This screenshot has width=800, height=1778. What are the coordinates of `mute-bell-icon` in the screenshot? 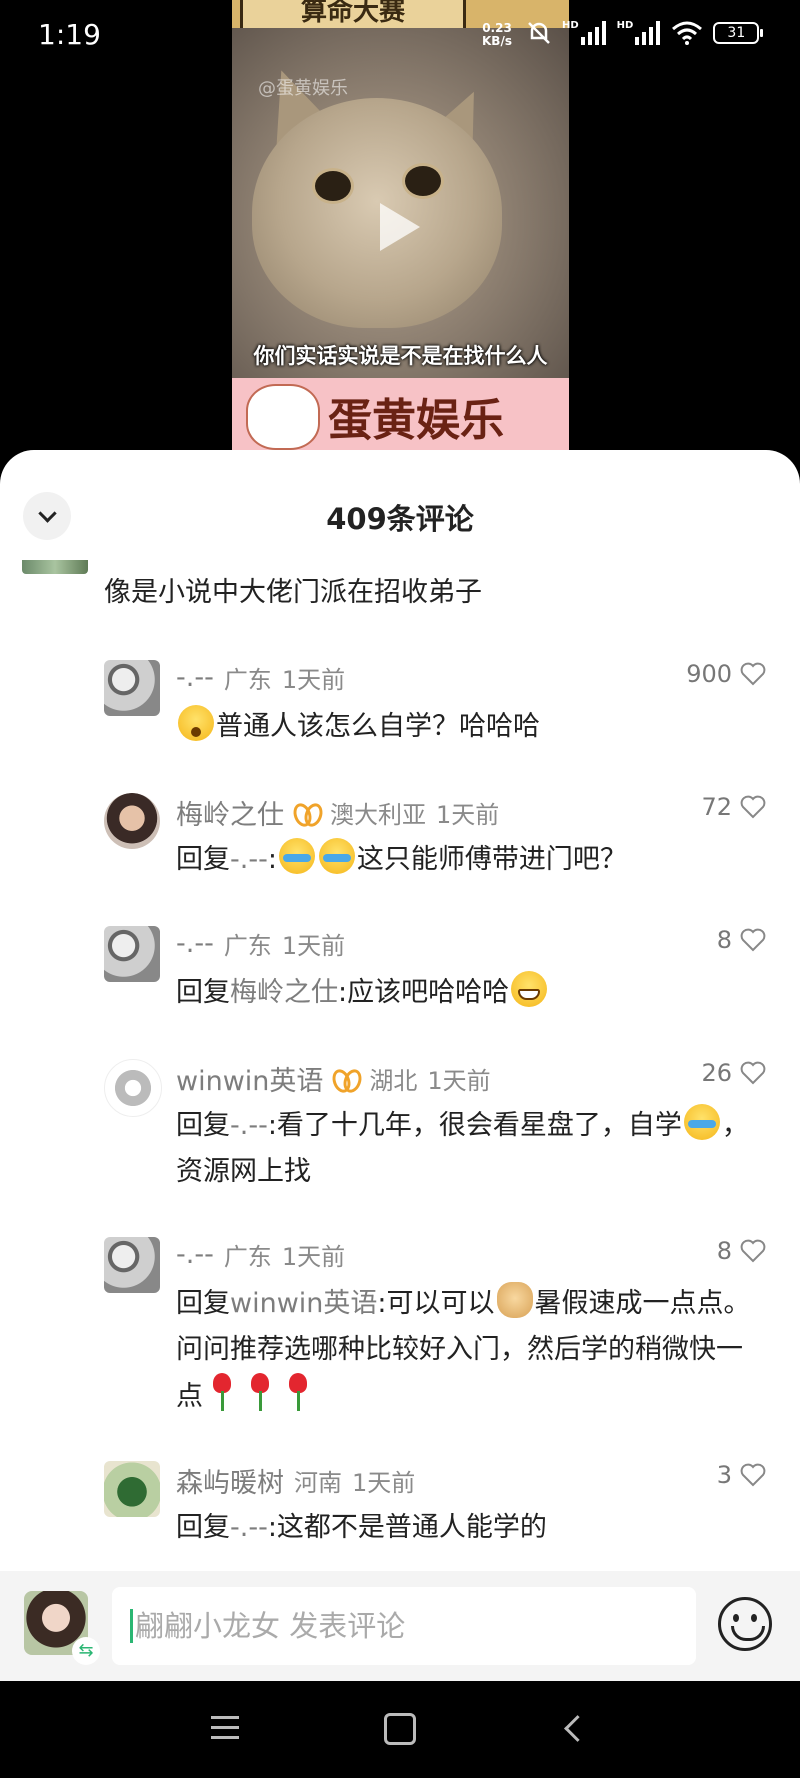 It's located at (539, 33).